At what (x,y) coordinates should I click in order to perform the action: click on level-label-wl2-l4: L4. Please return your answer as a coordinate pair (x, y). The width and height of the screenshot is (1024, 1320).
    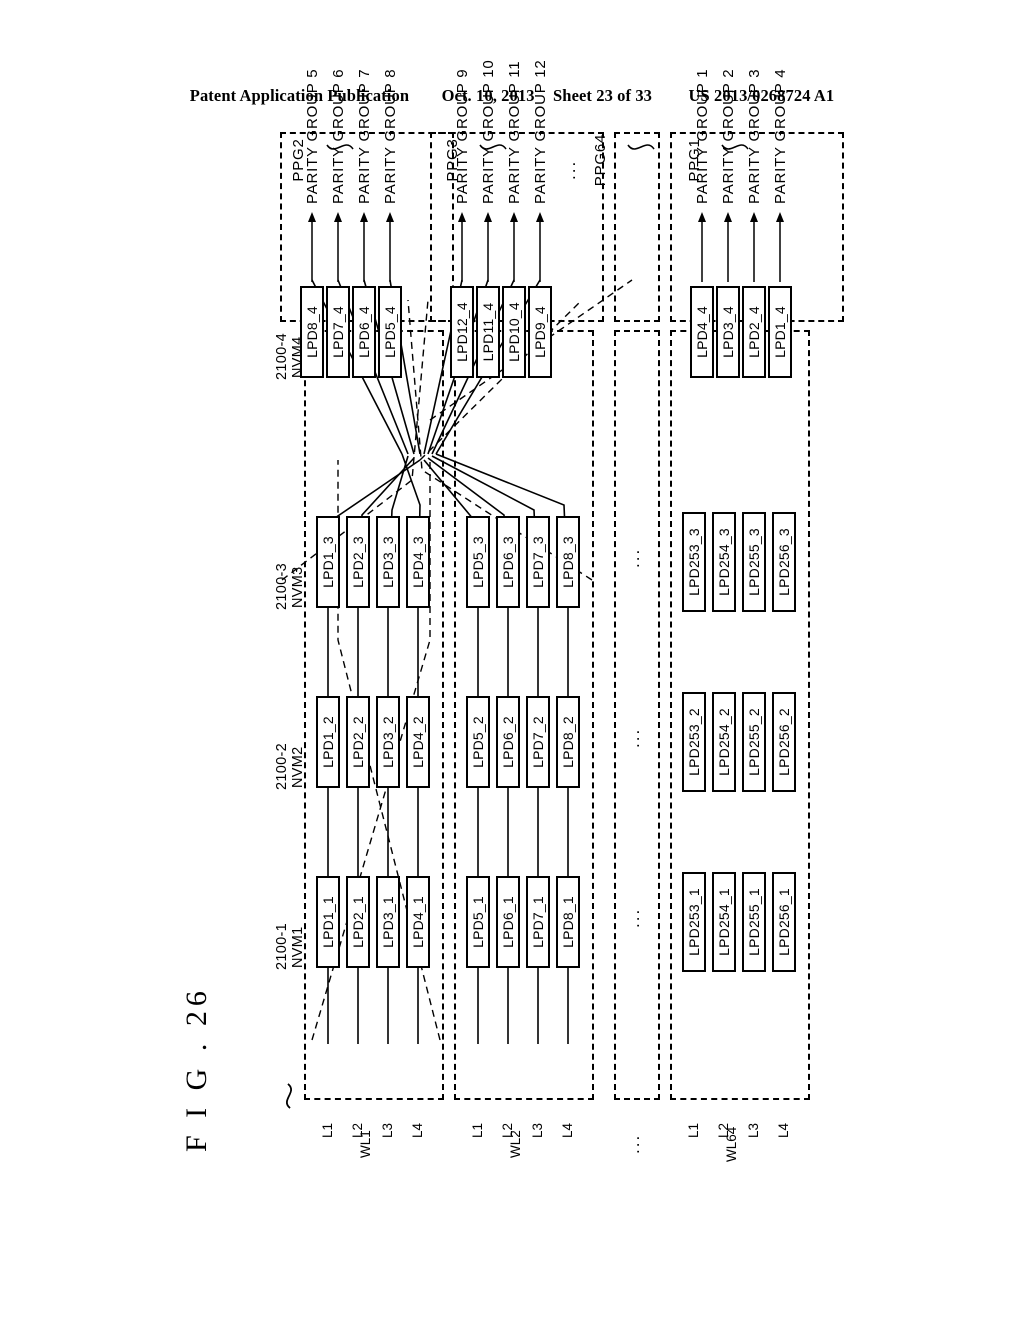
    Looking at the image, I should click on (567, 1130).